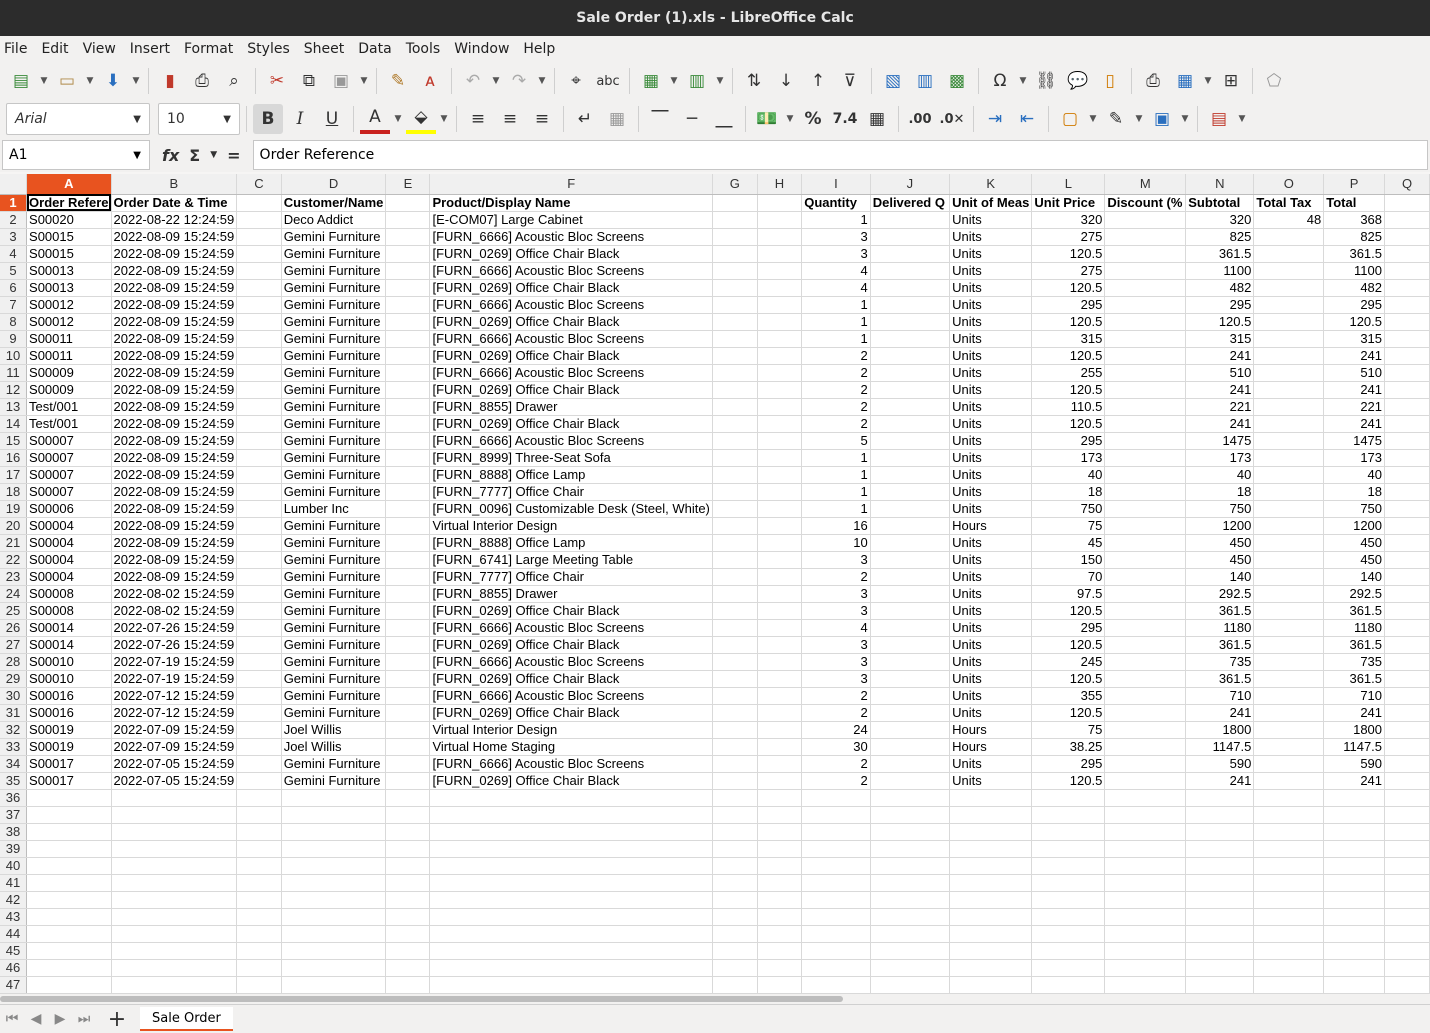 The height and width of the screenshot is (1033, 1430). What do you see at coordinates (14, 883) in the screenshot?
I see `row-header: 41` at bounding box center [14, 883].